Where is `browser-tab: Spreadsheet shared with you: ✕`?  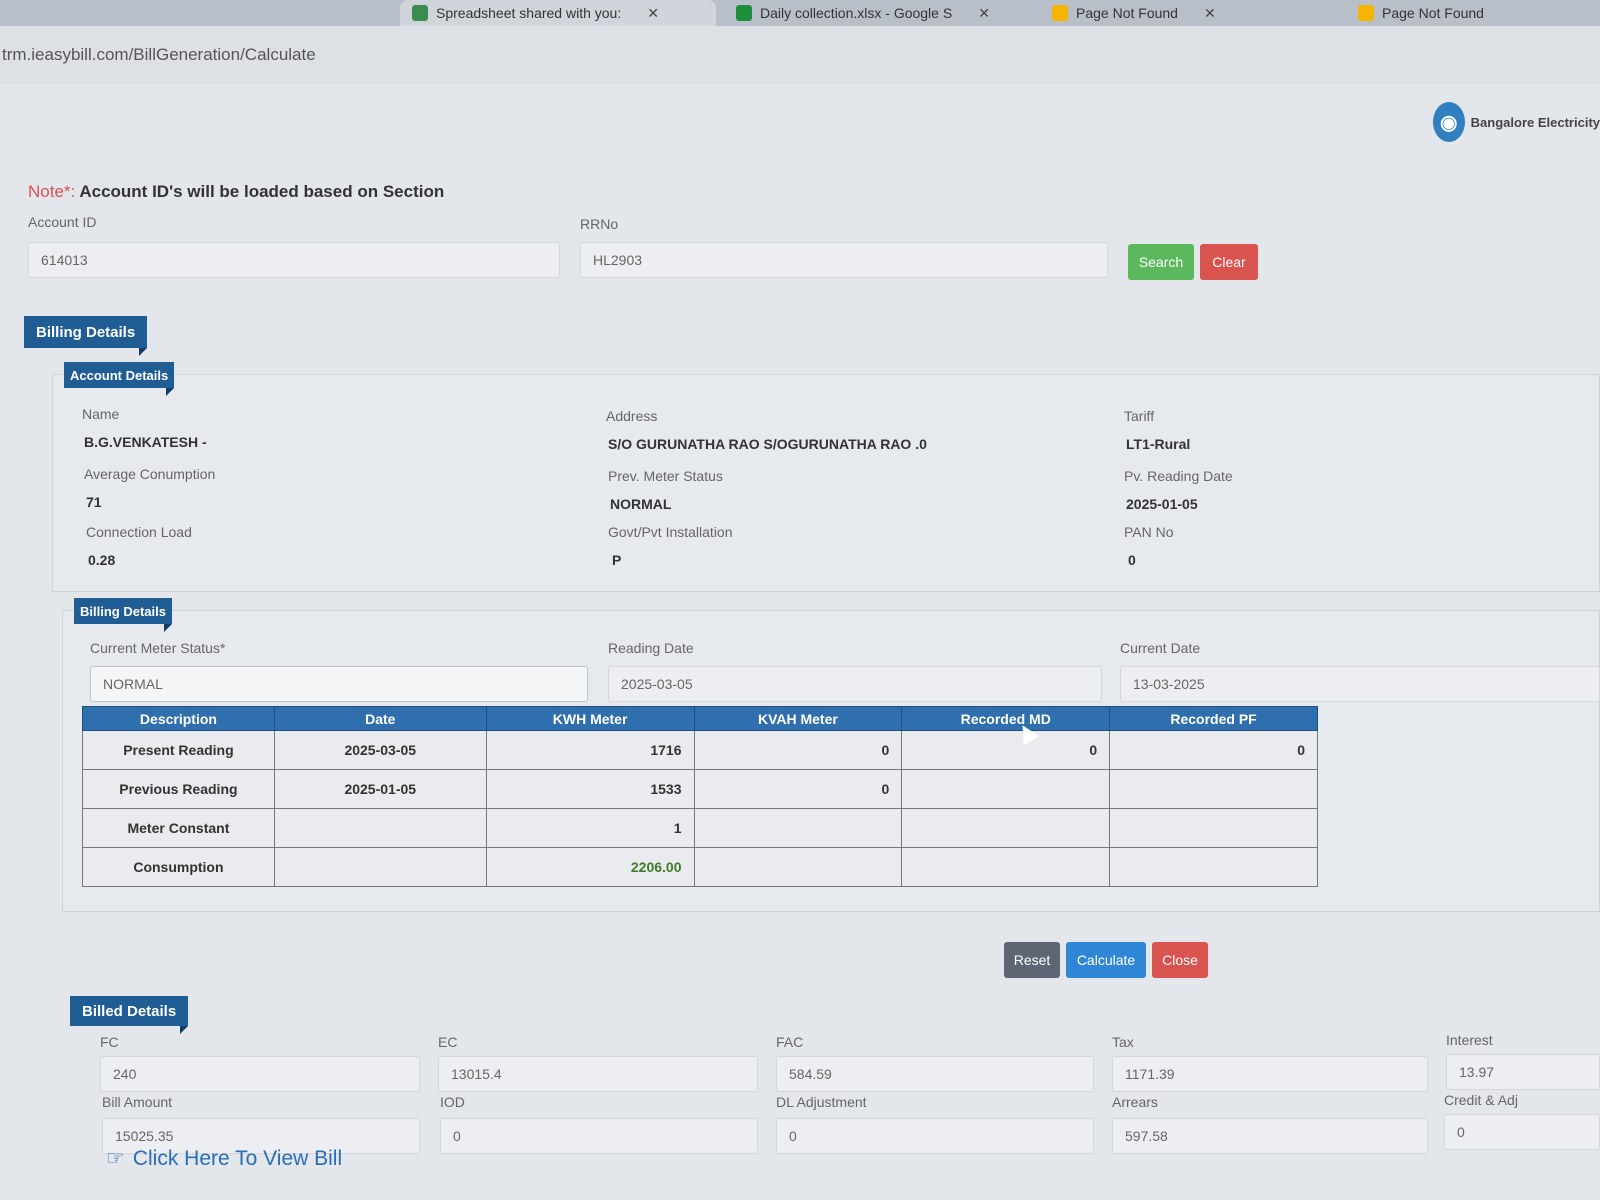
browser-tab: Spreadsheet shared with you: ✕ is located at coordinates (558, 13).